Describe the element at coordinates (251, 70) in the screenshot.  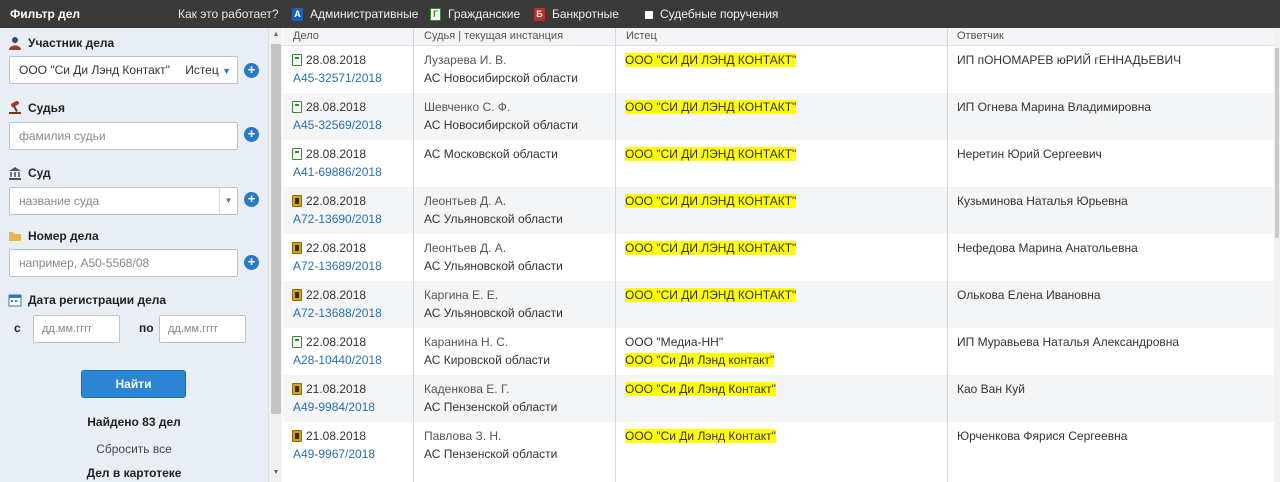
I see `add-participant-button: +` at that location.